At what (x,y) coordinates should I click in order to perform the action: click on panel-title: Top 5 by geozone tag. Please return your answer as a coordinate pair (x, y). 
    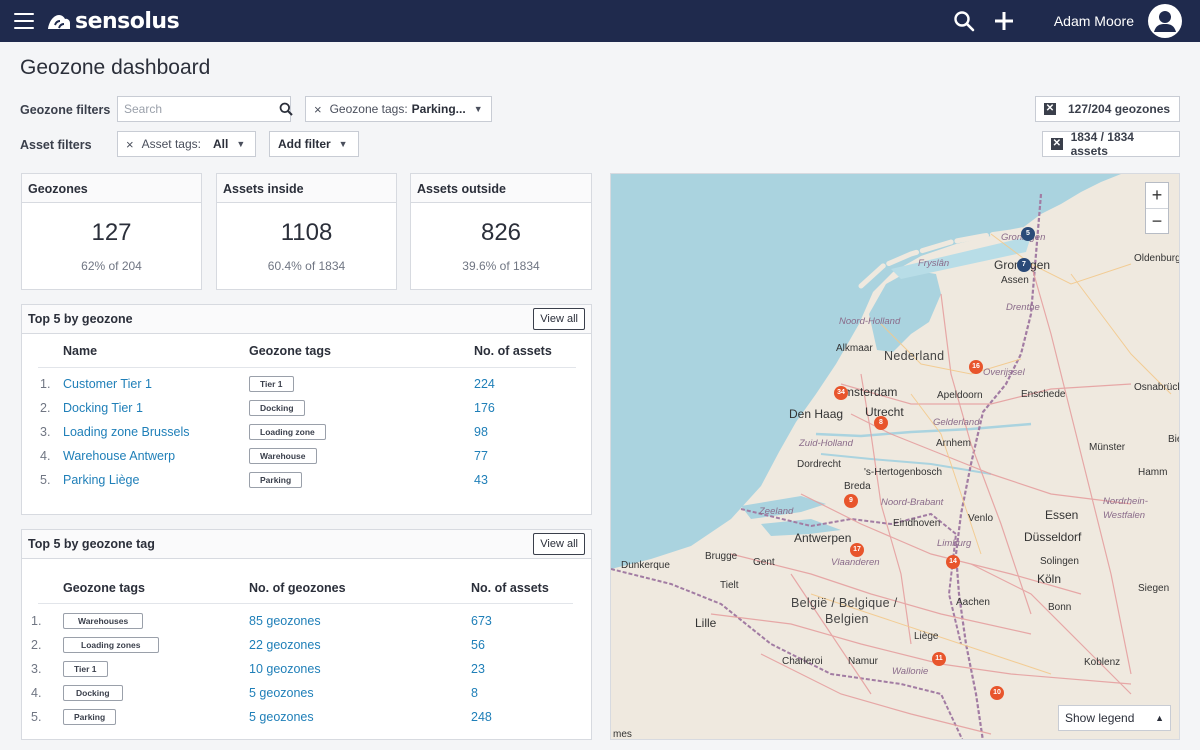
    Looking at the image, I should click on (91, 544).